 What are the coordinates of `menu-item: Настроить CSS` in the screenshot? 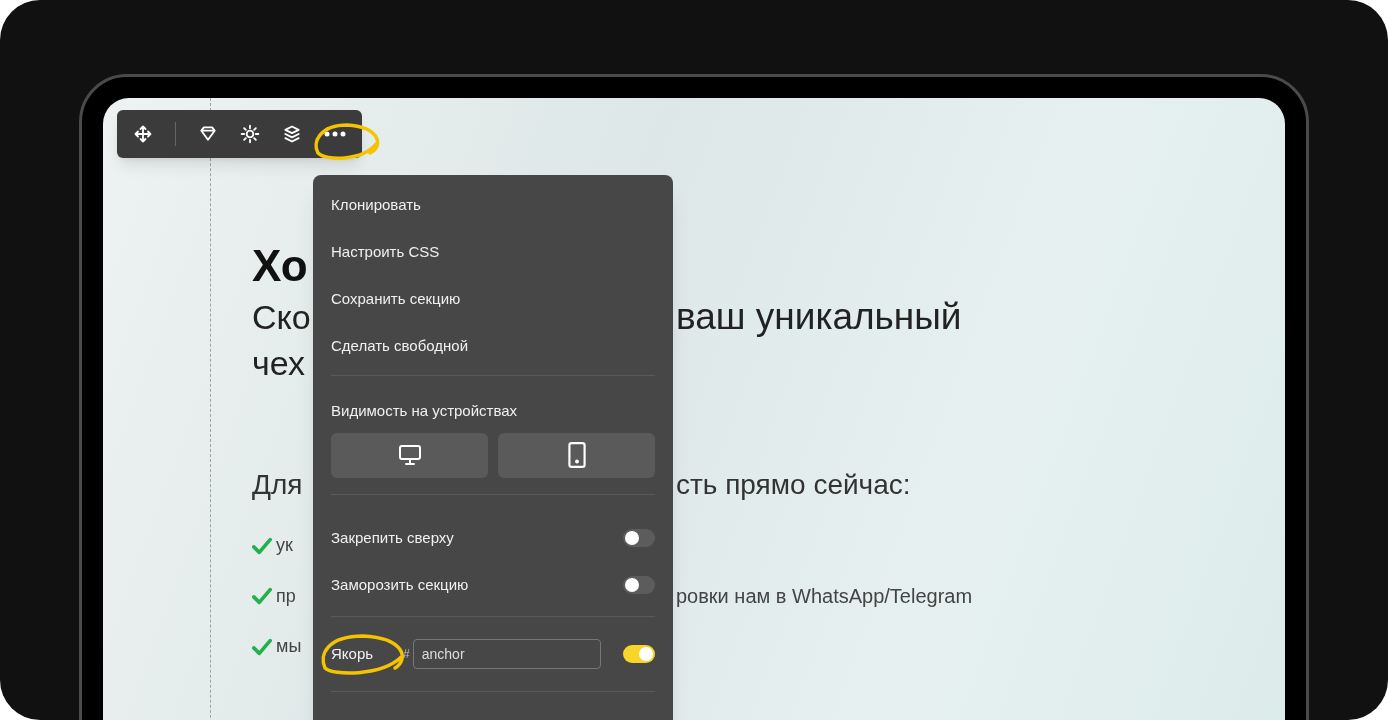 It's located at (493, 263).